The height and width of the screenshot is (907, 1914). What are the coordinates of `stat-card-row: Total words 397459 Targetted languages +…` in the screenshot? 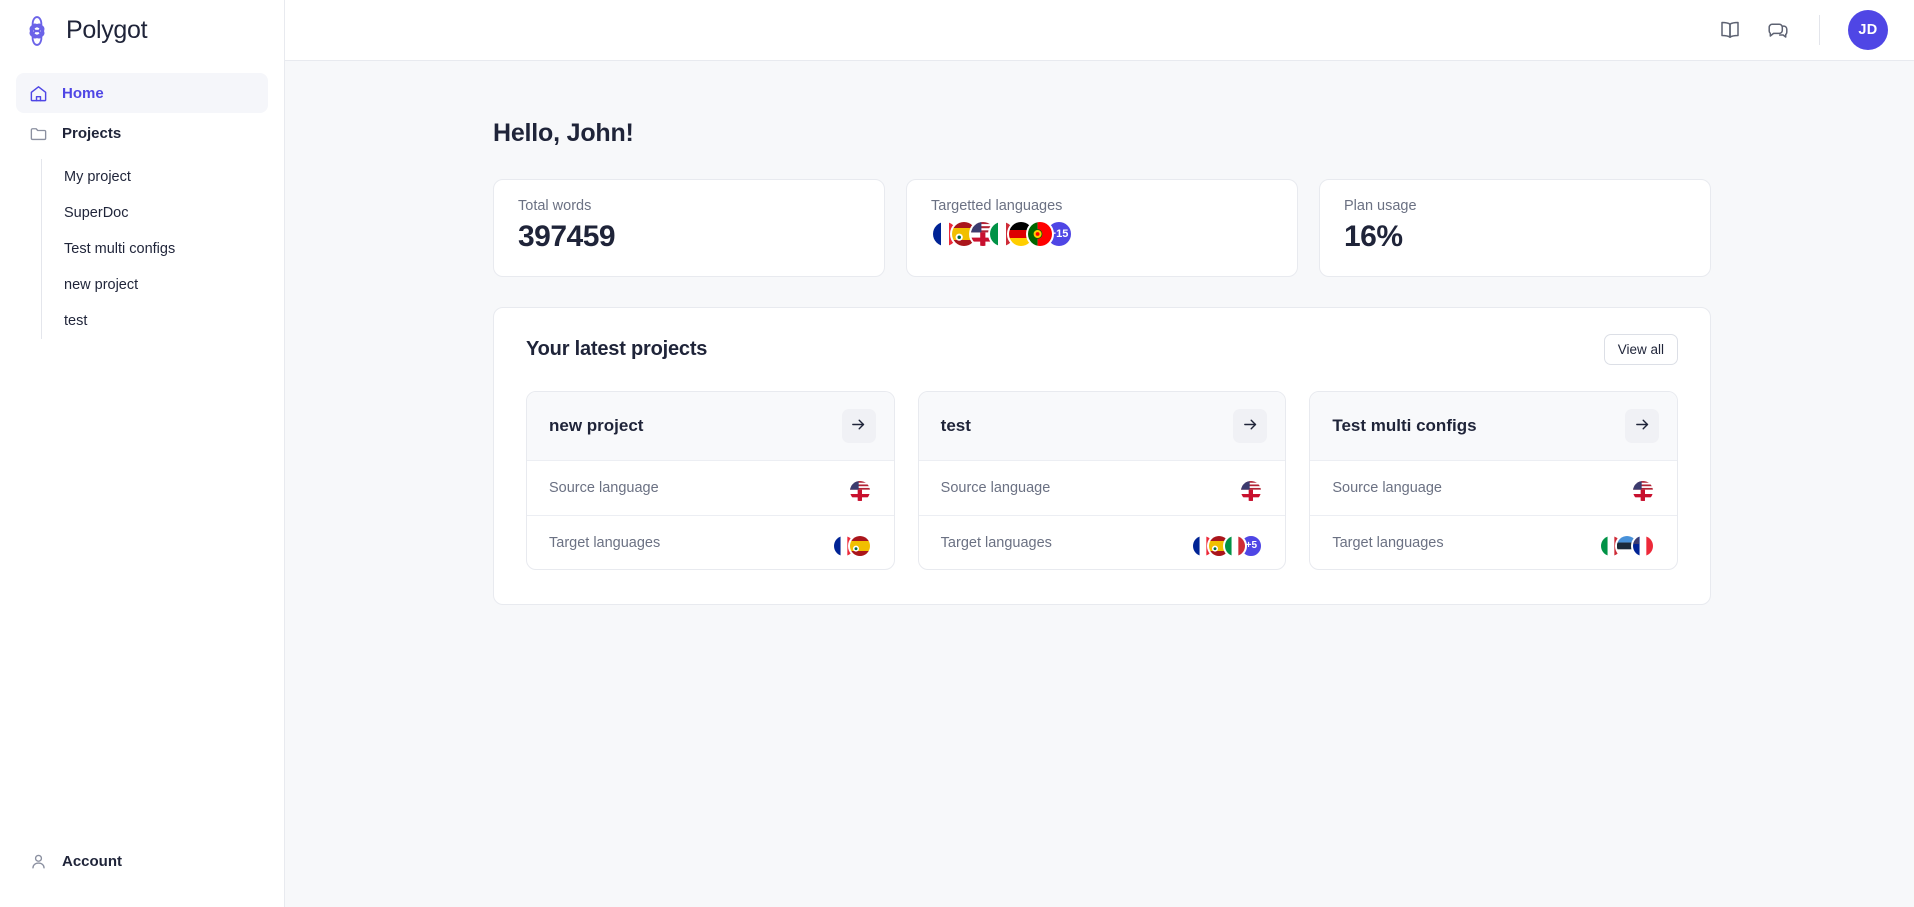 It's located at (1102, 228).